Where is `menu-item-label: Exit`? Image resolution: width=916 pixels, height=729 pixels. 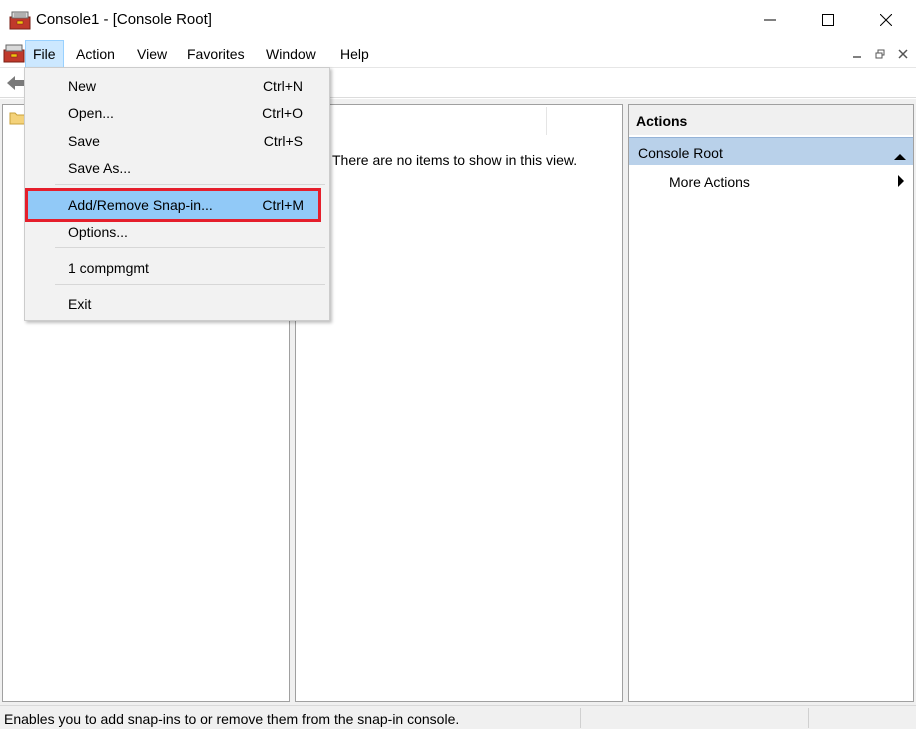
menu-item-label: Exit is located at coordinates (80, 304).